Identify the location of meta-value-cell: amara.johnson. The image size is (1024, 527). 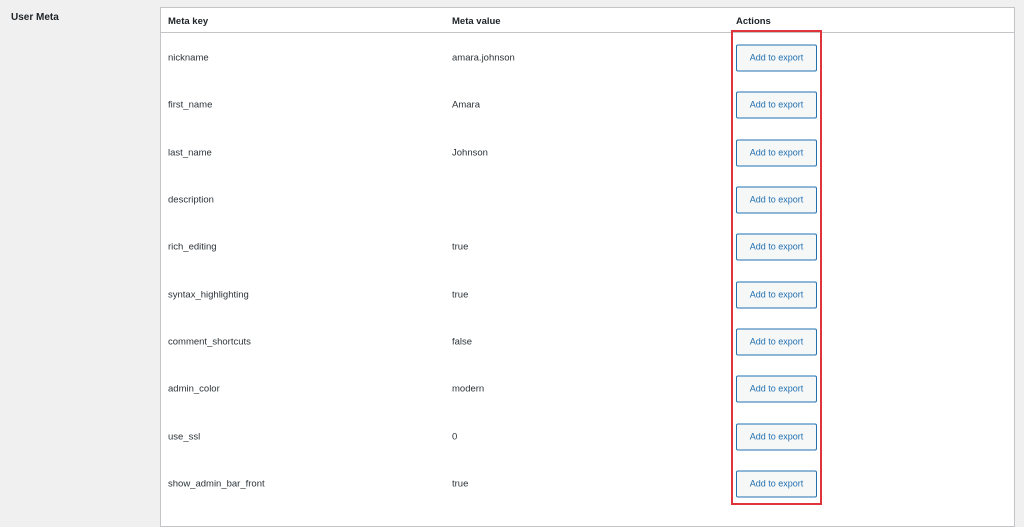
(483, 57).